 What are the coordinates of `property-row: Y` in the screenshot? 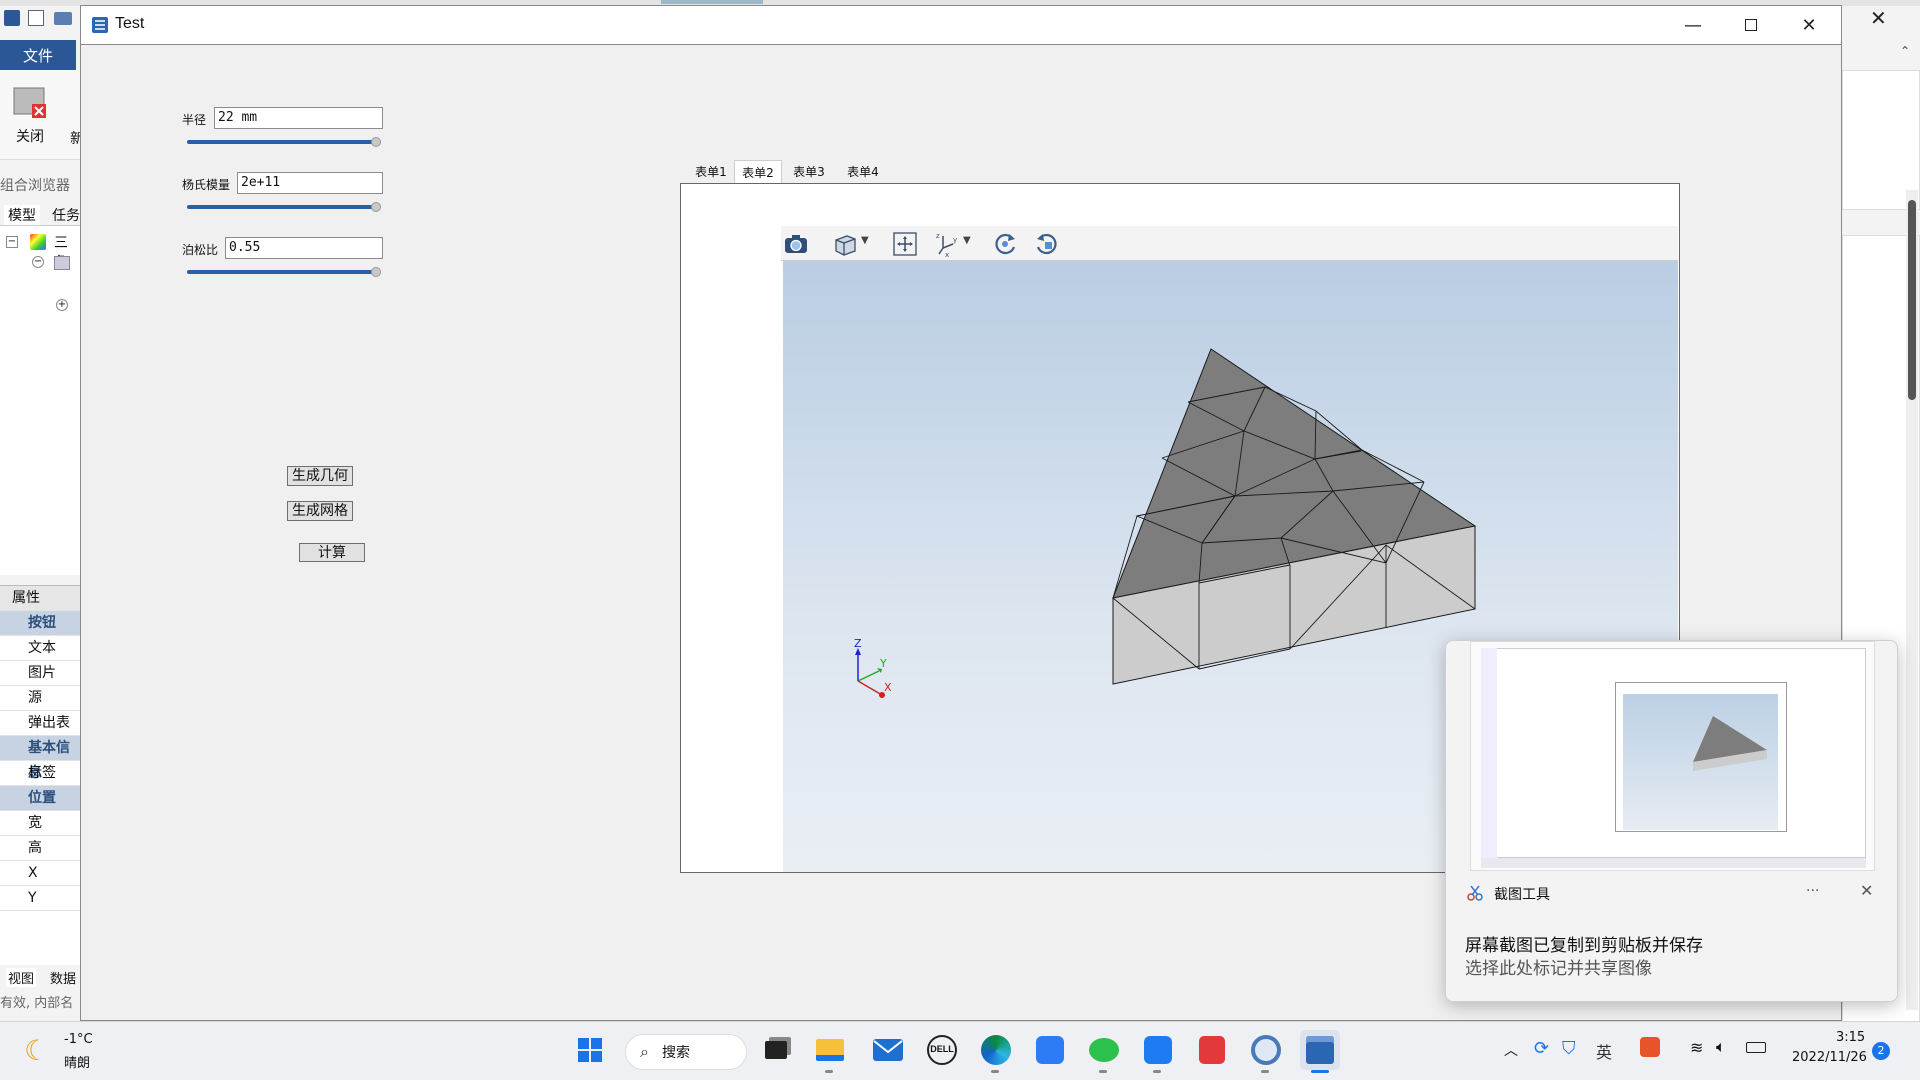 It's located at (40, 898).